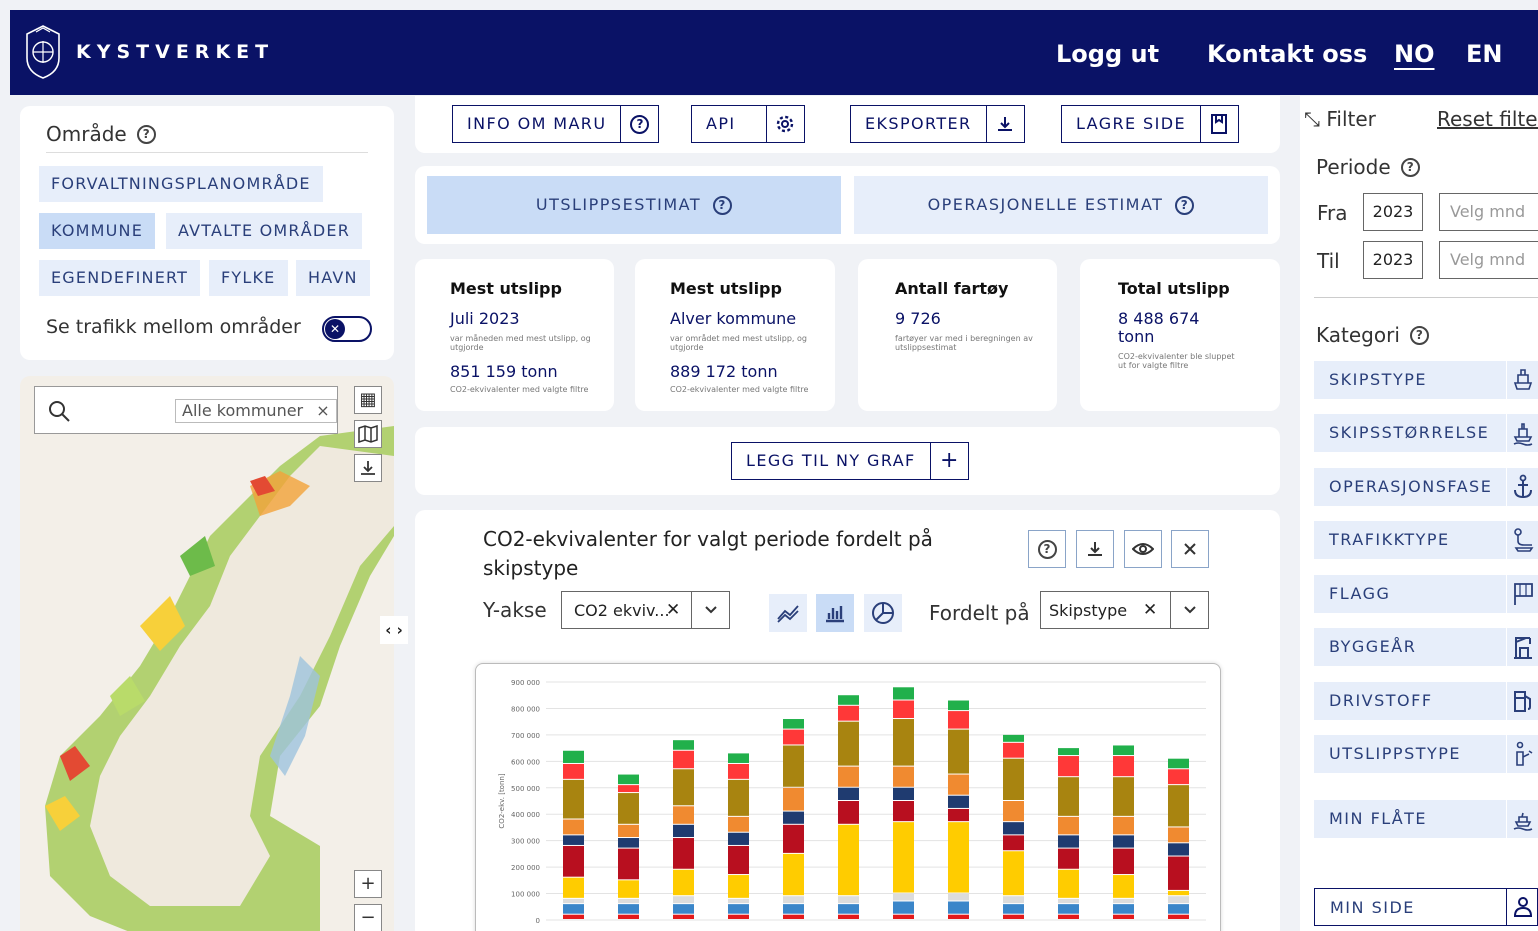 The height and width of the screenshot is (931, 1538). What do you see at coordinates (1332, 213) in the screenshot?
I see `from-label: Fra` at bounding box center [1332, 213].